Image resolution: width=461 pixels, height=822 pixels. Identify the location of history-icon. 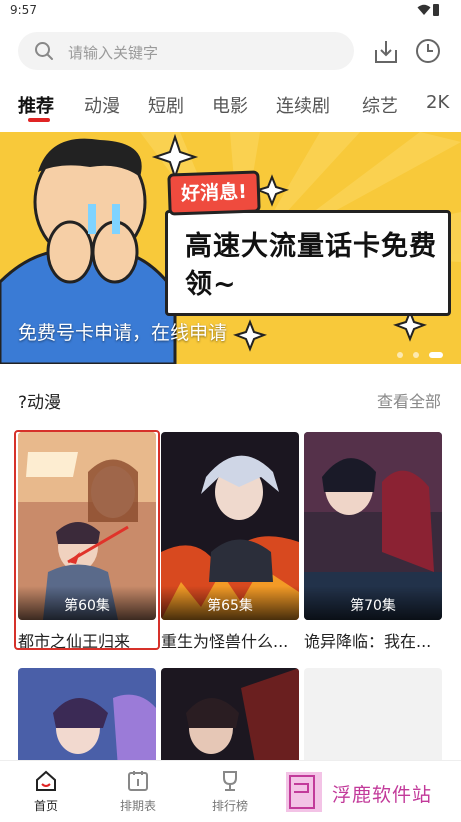
(428, 51).